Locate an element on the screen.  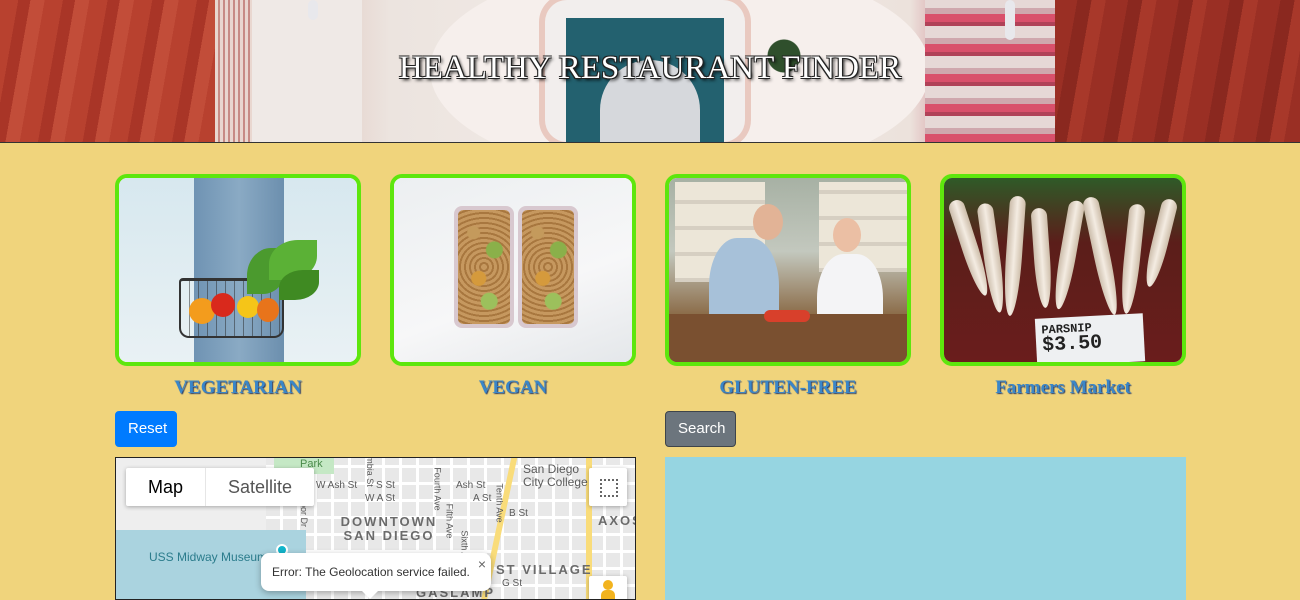
vegan-image is located at coordinates (513, 270).